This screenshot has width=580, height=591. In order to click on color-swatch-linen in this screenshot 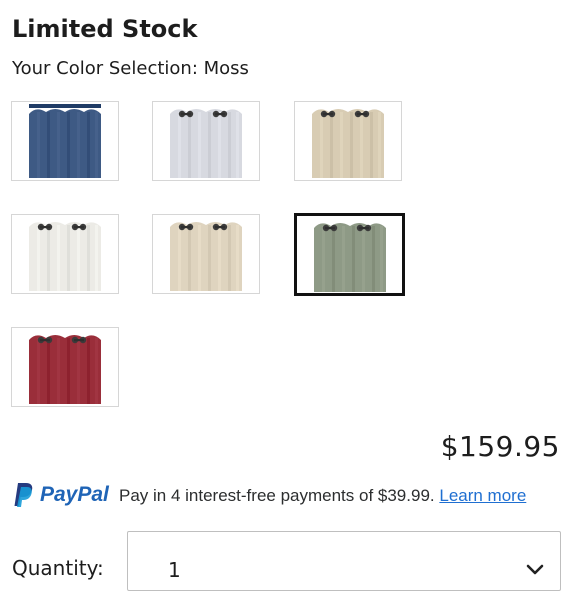, I will do `click(206, 254)`.